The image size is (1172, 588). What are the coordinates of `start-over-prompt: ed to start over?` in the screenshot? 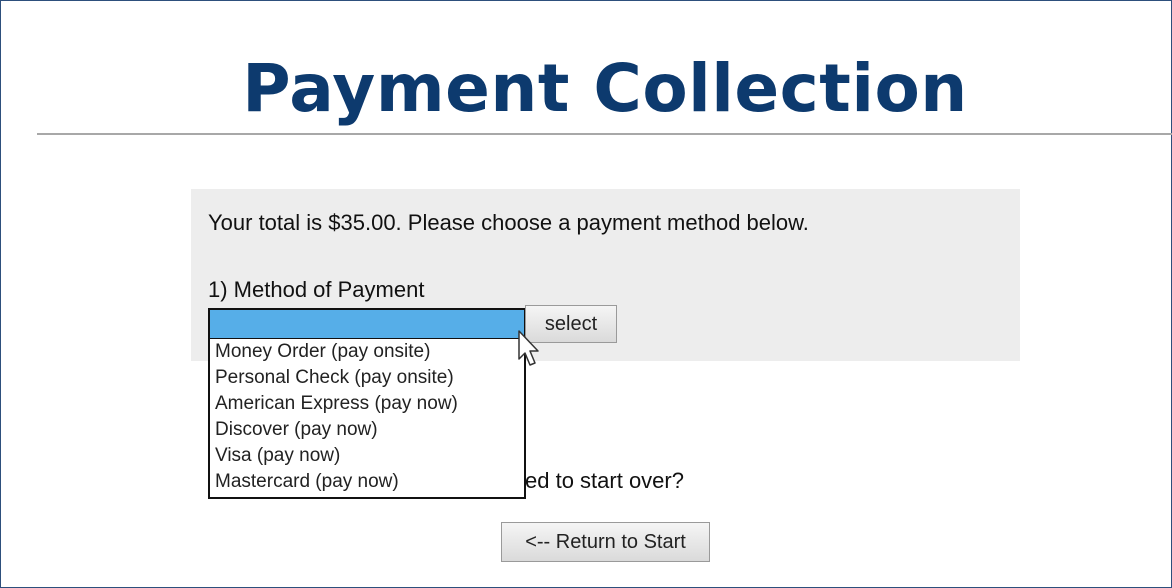 It's located at (604, 480).